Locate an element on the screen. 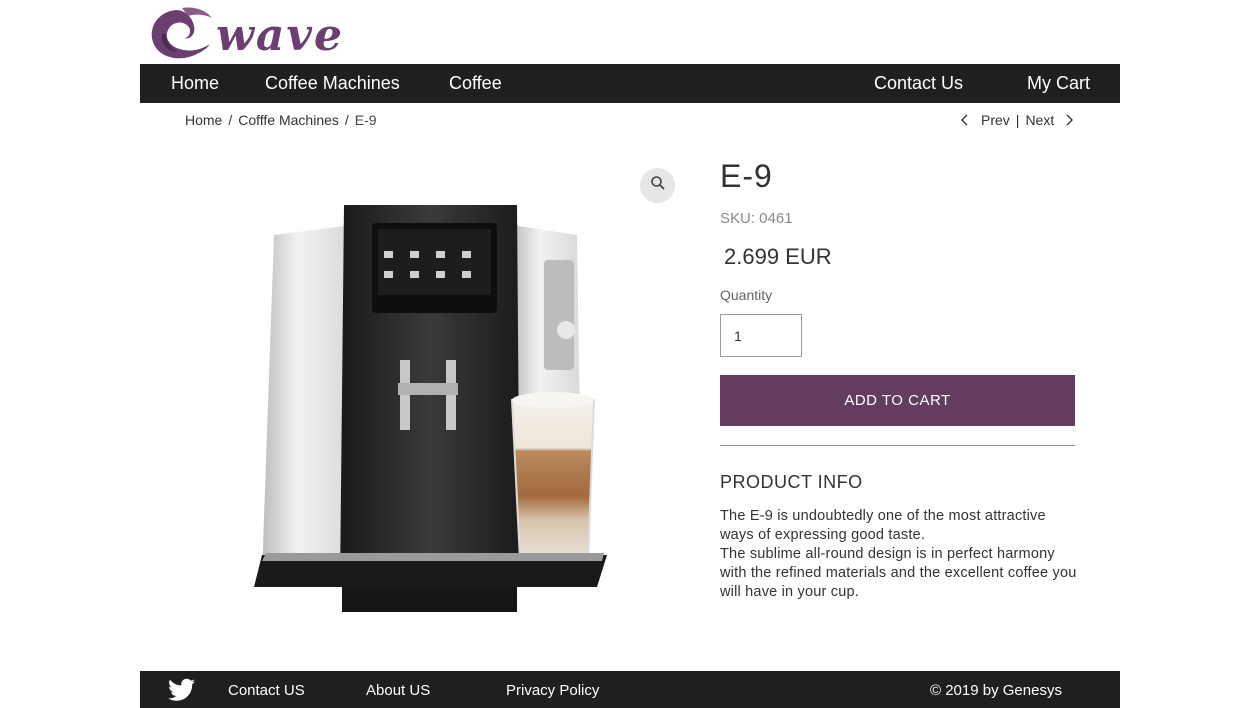  section-divider is located at coordinates (897, 445).